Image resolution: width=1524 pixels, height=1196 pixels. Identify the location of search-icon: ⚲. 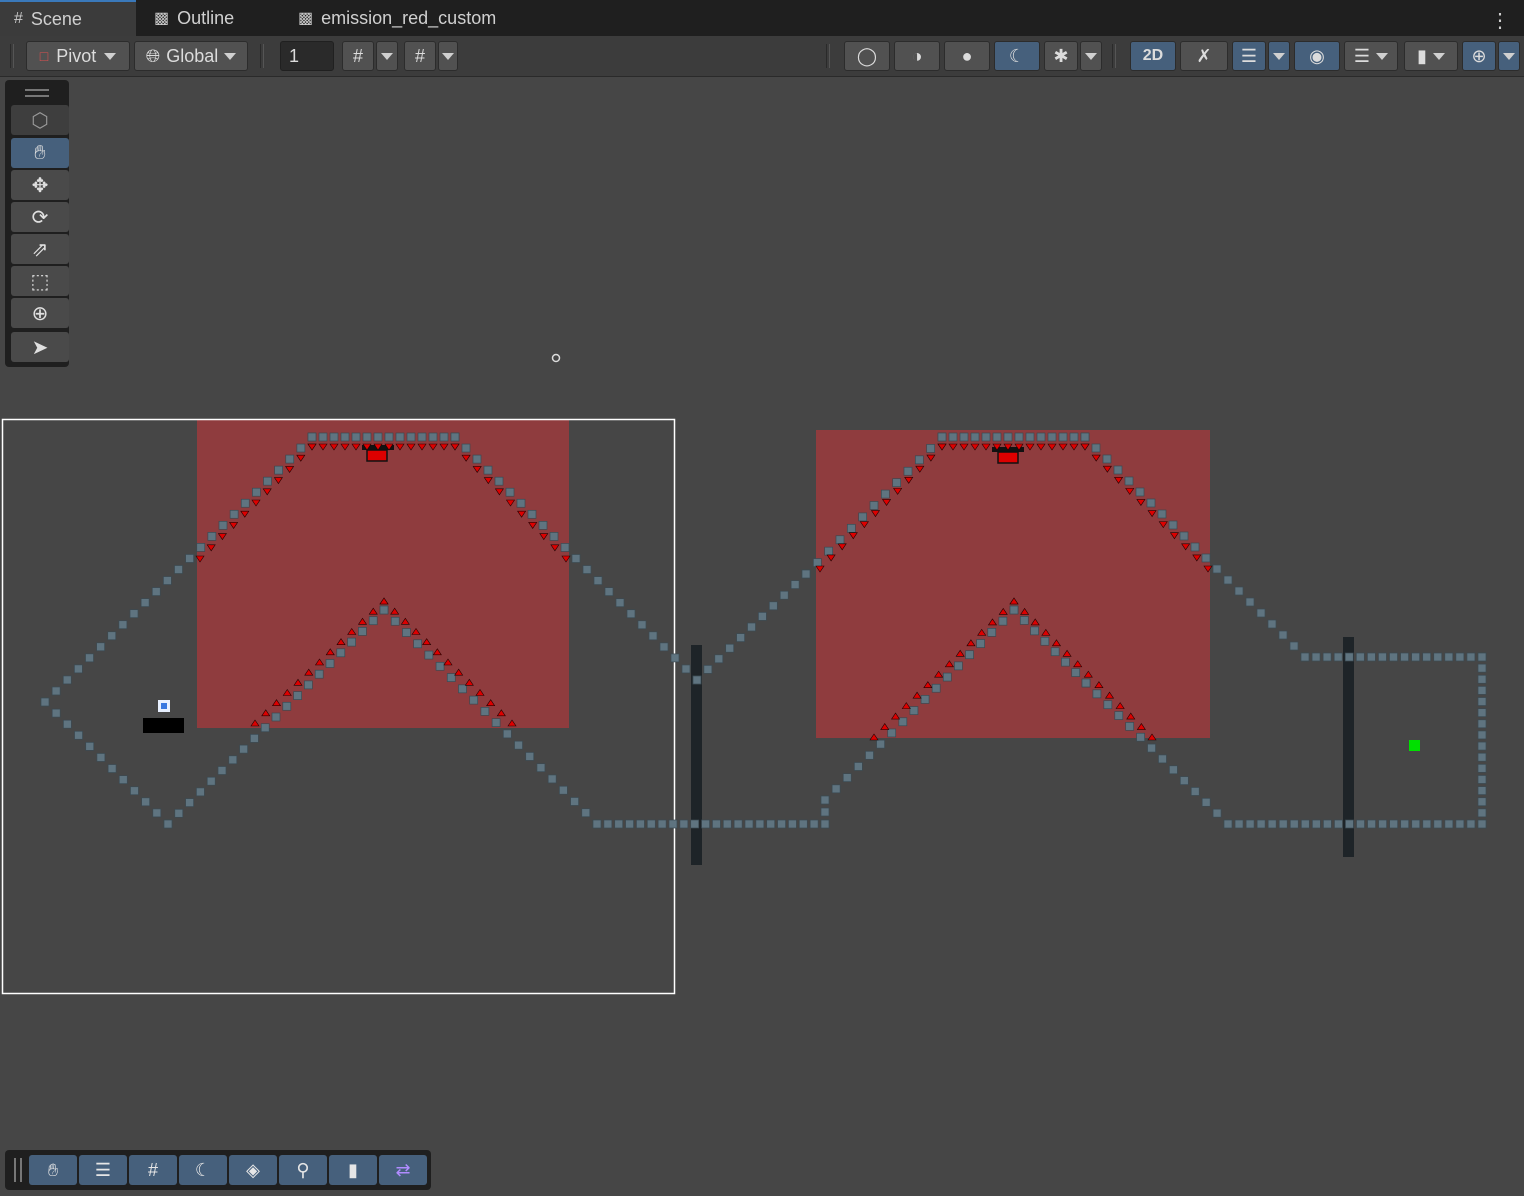
(303, 1169).